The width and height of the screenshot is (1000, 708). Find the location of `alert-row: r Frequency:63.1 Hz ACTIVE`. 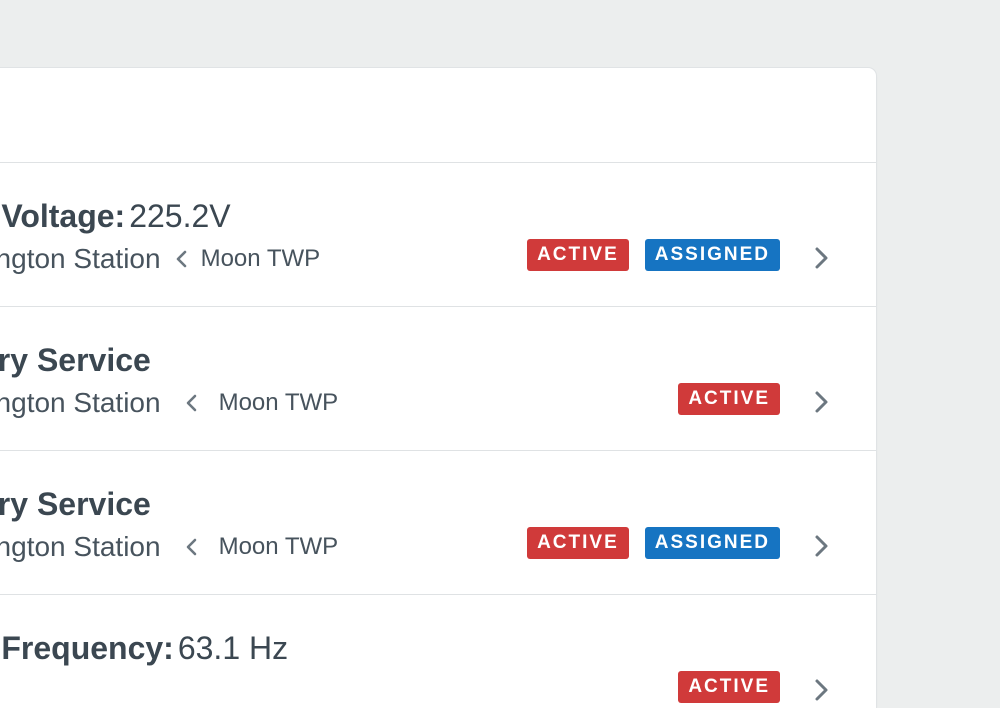

alert-row: r Frequency:63.1 Hz ACTIVE is located at coordinates (438, 651).